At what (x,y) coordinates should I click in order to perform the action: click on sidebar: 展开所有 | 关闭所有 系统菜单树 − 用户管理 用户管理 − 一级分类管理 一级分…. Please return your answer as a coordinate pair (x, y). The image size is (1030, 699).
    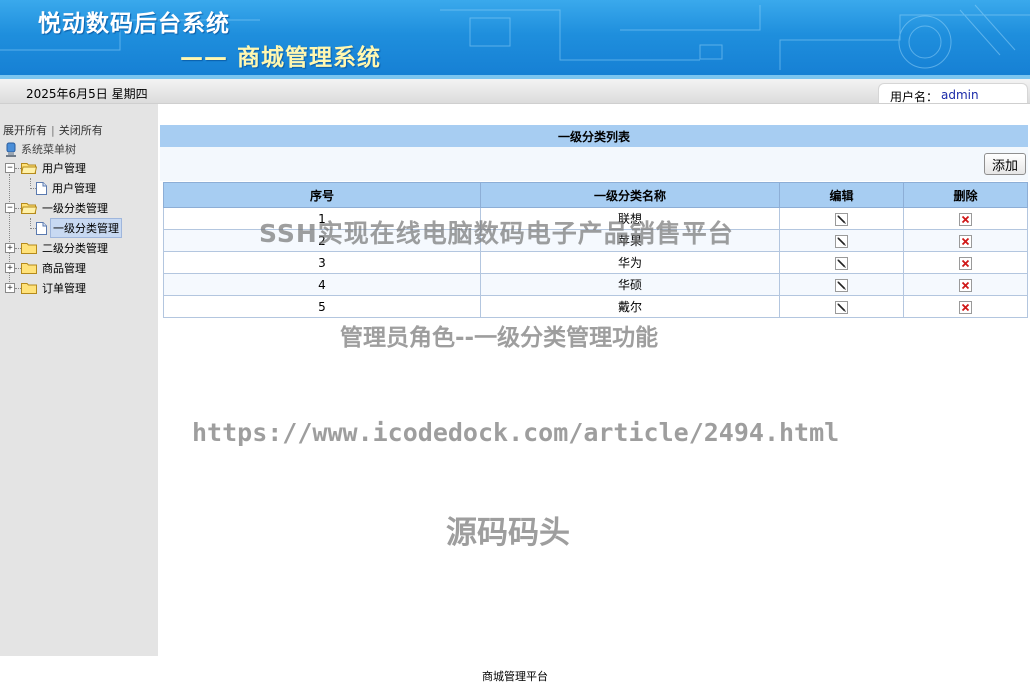
    Looking at the image, I should click on (79, 380).